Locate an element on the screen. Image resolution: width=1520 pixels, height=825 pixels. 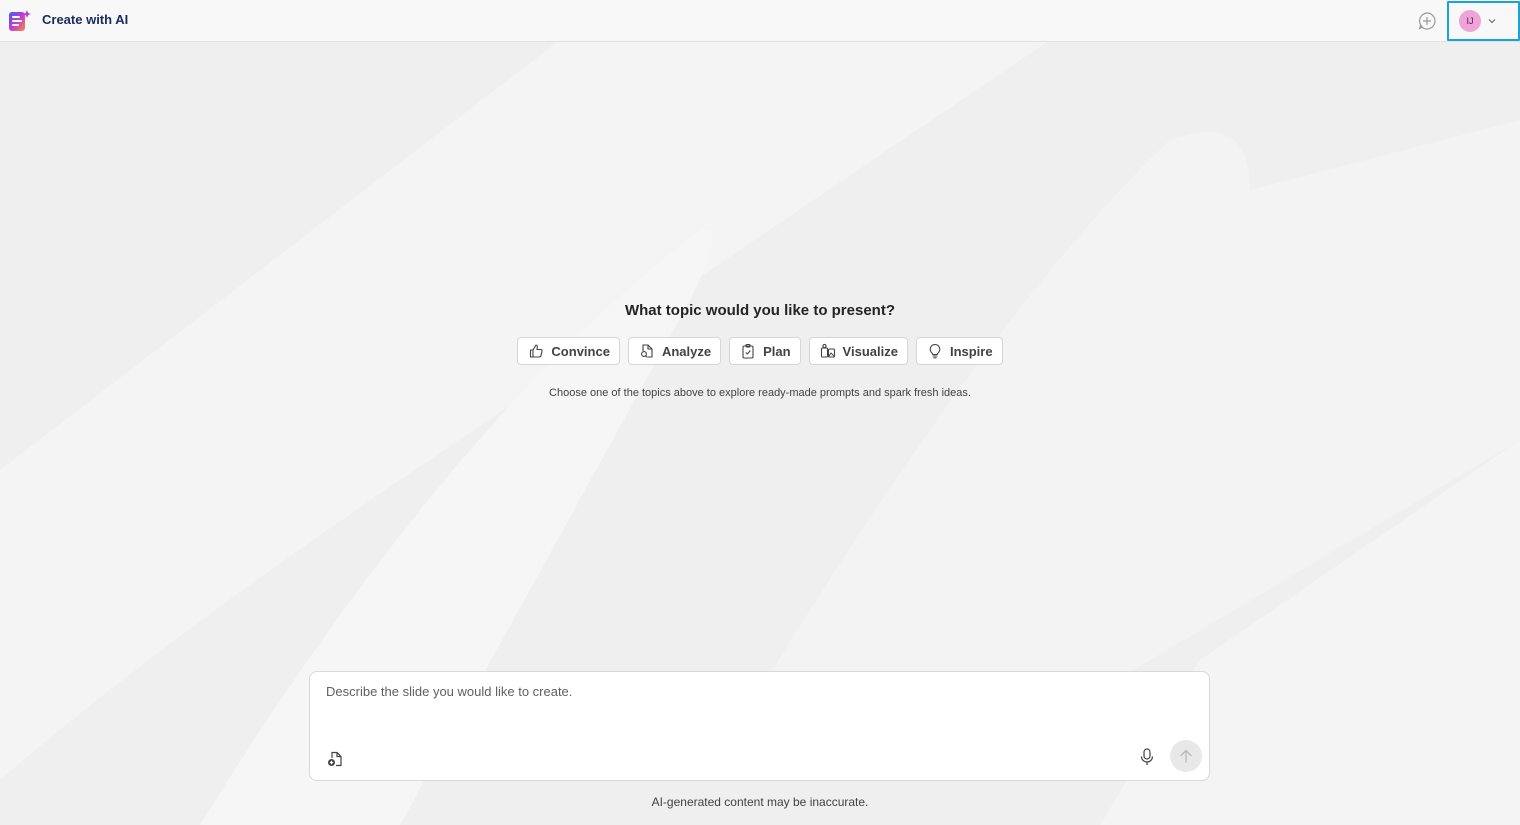
attach-file-button is located at coordinates (335, 759).